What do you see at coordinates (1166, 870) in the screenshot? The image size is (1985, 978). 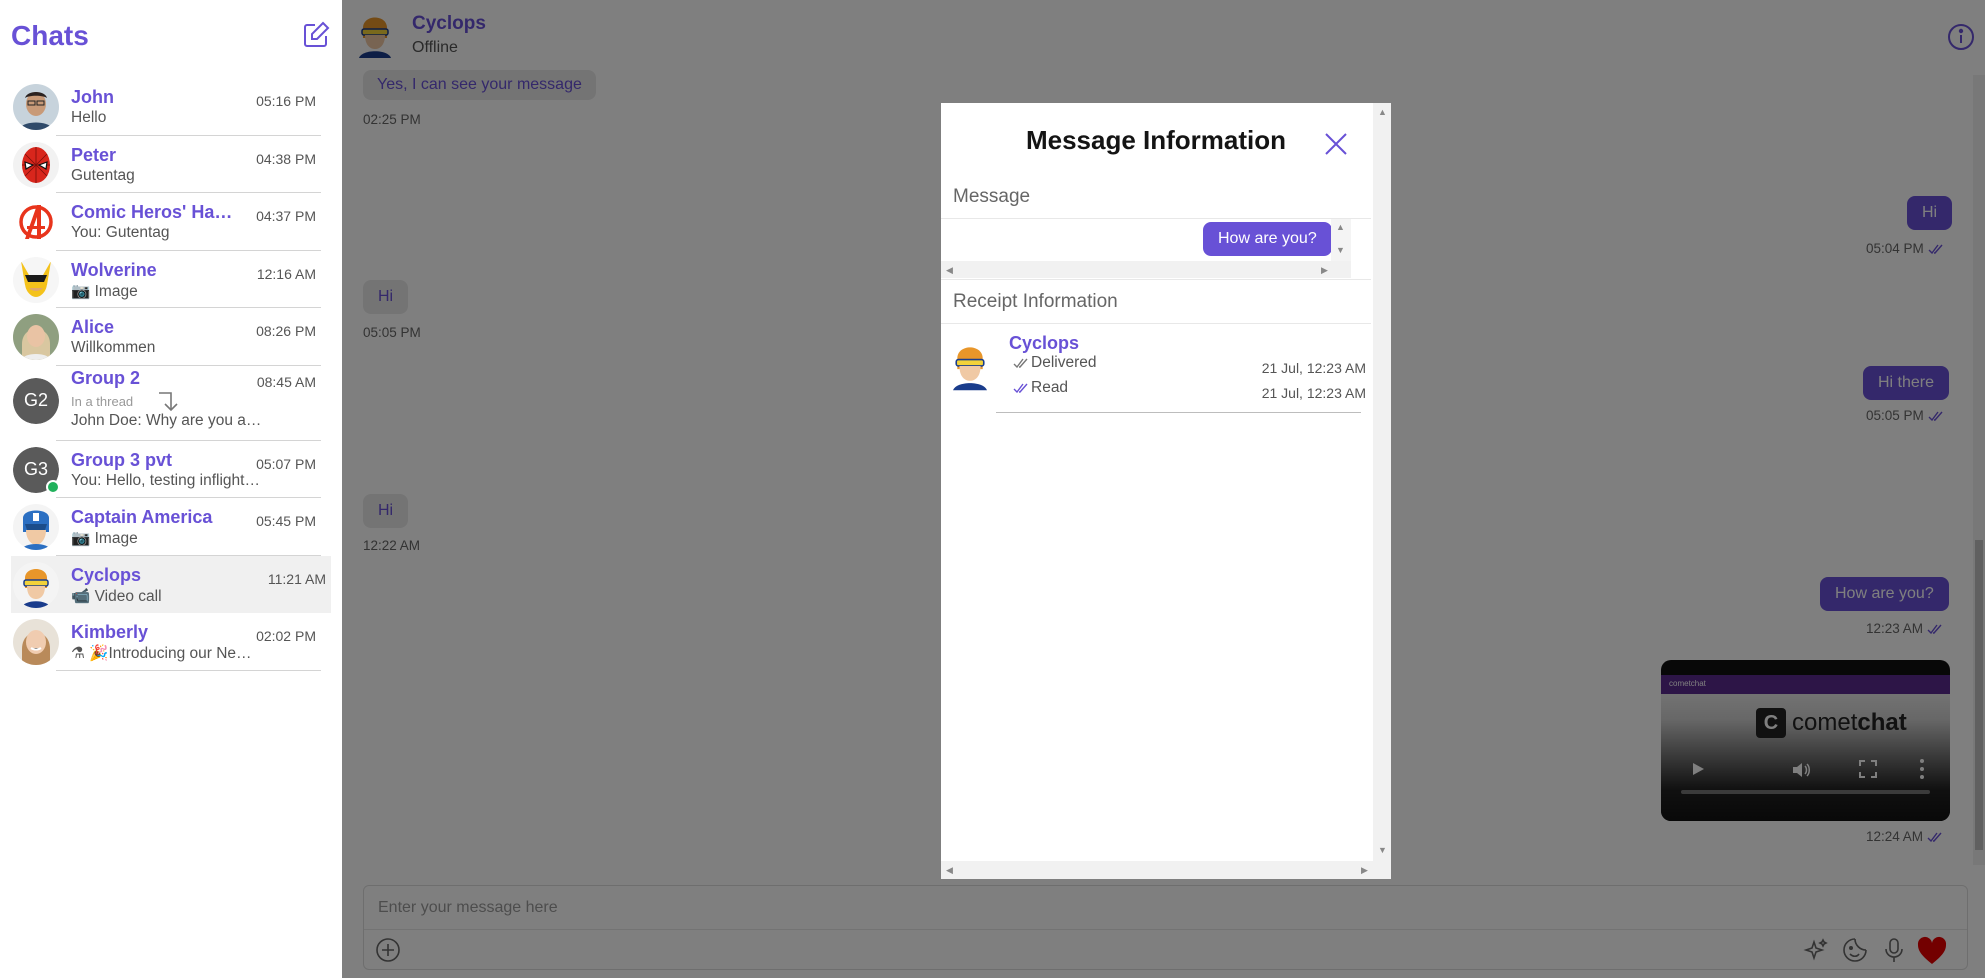 I see `modal-horizontal-scrollbar: ◀ ▶` at bounding box center [1166, 870].